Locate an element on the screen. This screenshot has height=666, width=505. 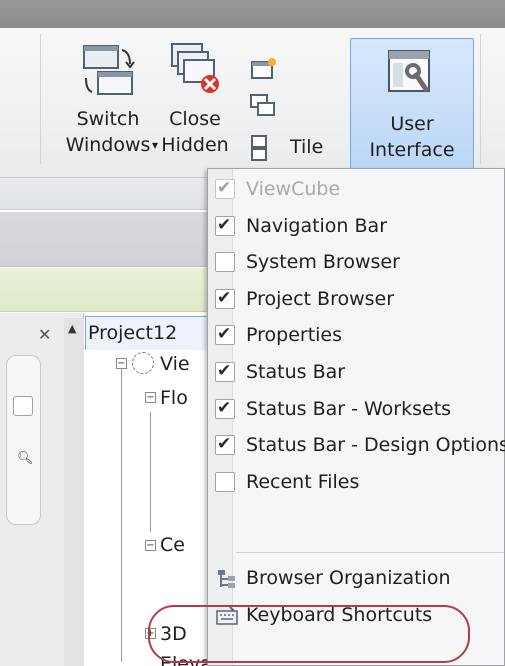
switch-windows-label-1: Switch is located at coordinates (108, 119).